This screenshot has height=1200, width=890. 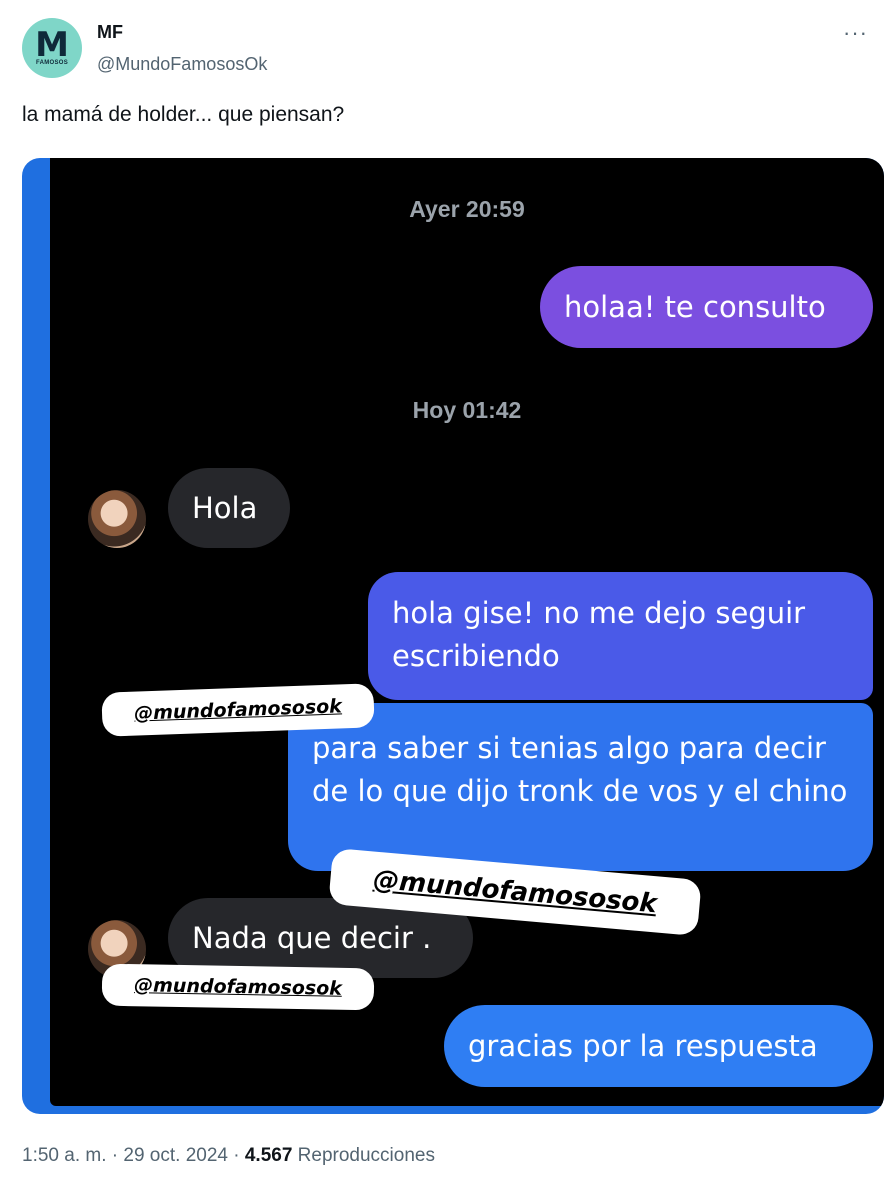 What do you see at coordinates (658, 1046) in the screenshot?
I see `message-outgoing-4: gracias por la respuesta` at bounding box center [658, 1046].